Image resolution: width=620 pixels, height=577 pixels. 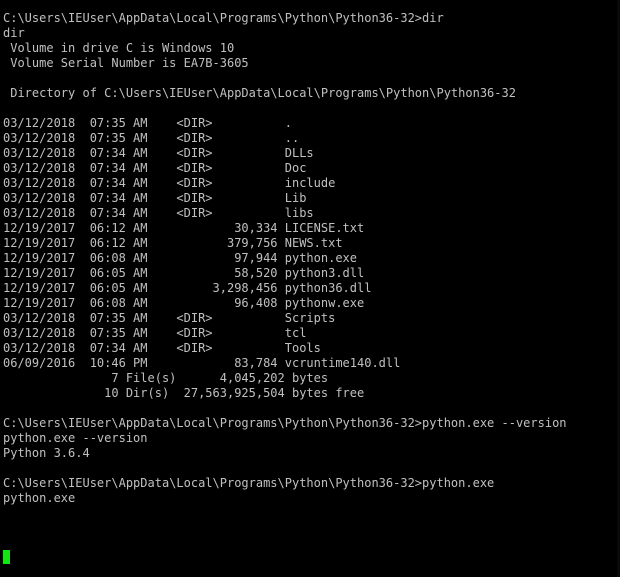 I want to click on dir-listing-row: 03/12/2018 07:35 AM <DIR> ., so click(x=147, y=123).